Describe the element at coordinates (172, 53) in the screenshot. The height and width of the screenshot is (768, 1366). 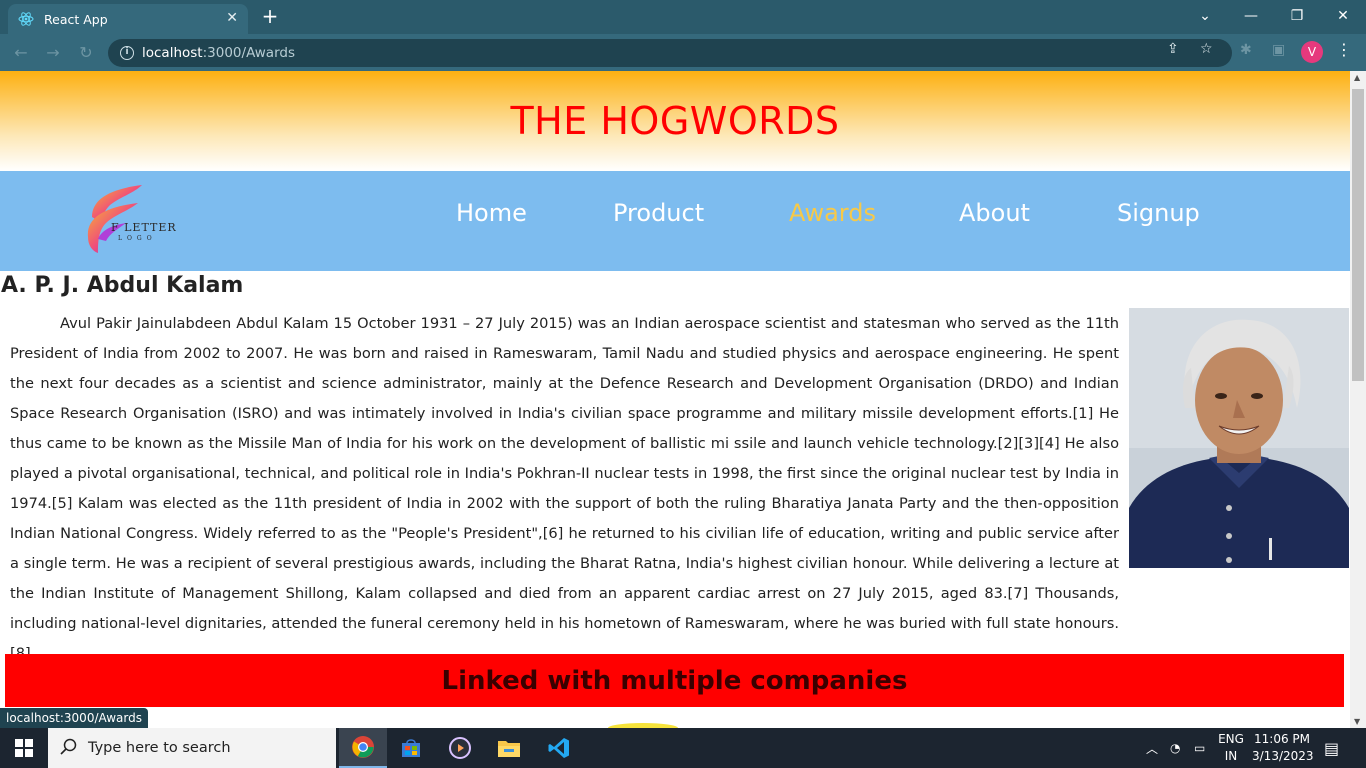
I see `url-host: localhost` at that location.